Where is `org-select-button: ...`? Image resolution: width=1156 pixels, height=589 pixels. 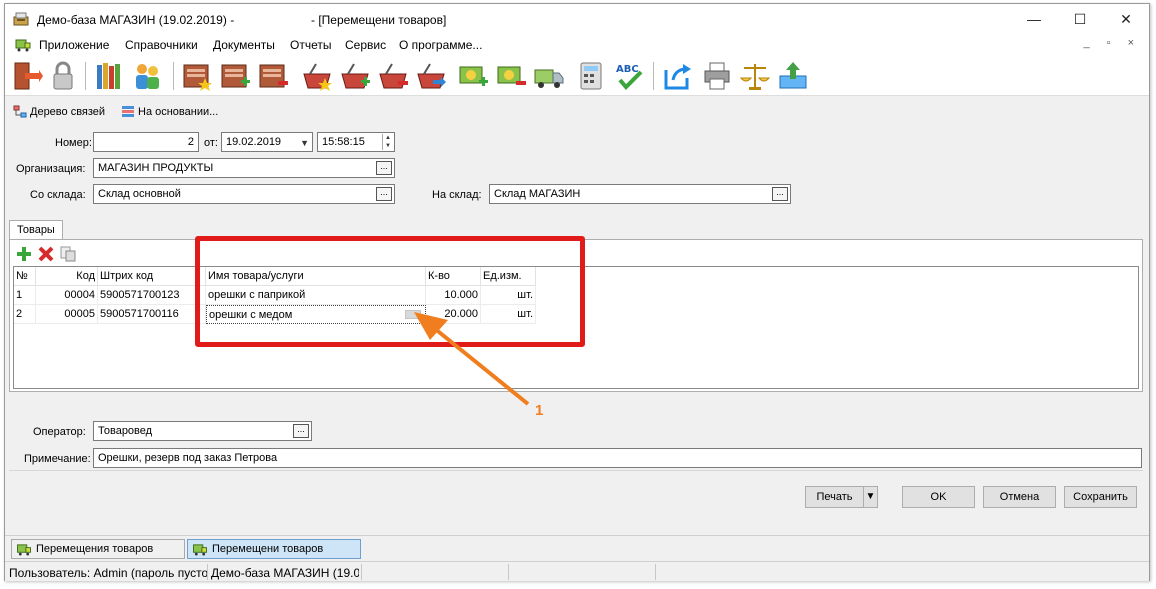
org-select-button: ... is located at coordinates (384, 168).